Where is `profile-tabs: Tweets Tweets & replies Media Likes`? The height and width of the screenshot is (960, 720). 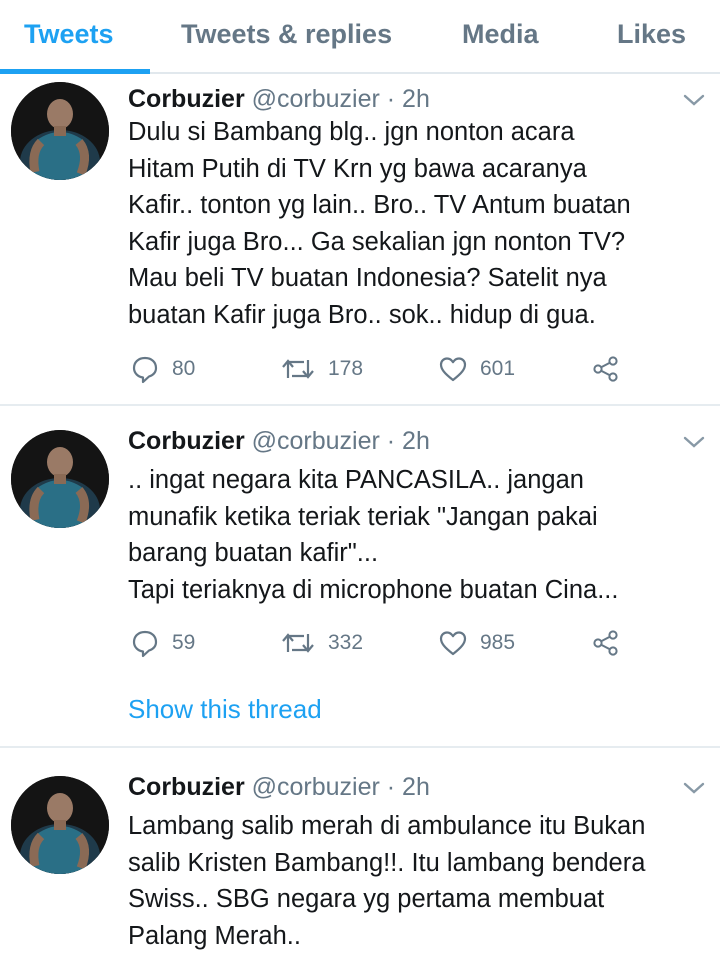 profile-tabs: Tweets Tweets & replies Media Likes is located at coordinates (360, 37).